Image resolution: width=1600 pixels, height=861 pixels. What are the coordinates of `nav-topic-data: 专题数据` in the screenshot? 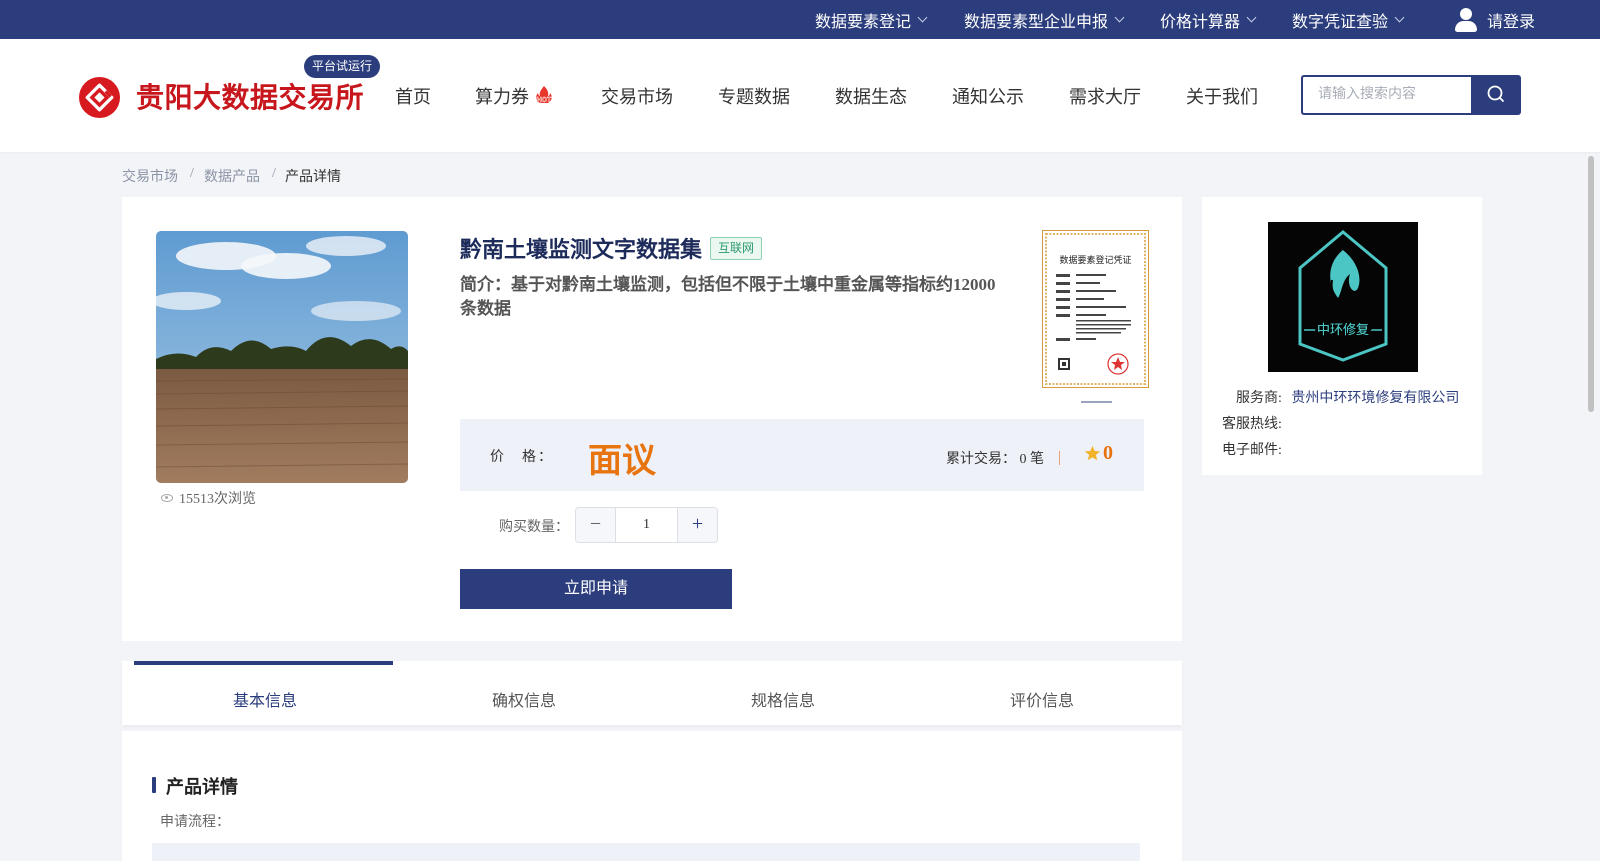 It's located at (754, 96).